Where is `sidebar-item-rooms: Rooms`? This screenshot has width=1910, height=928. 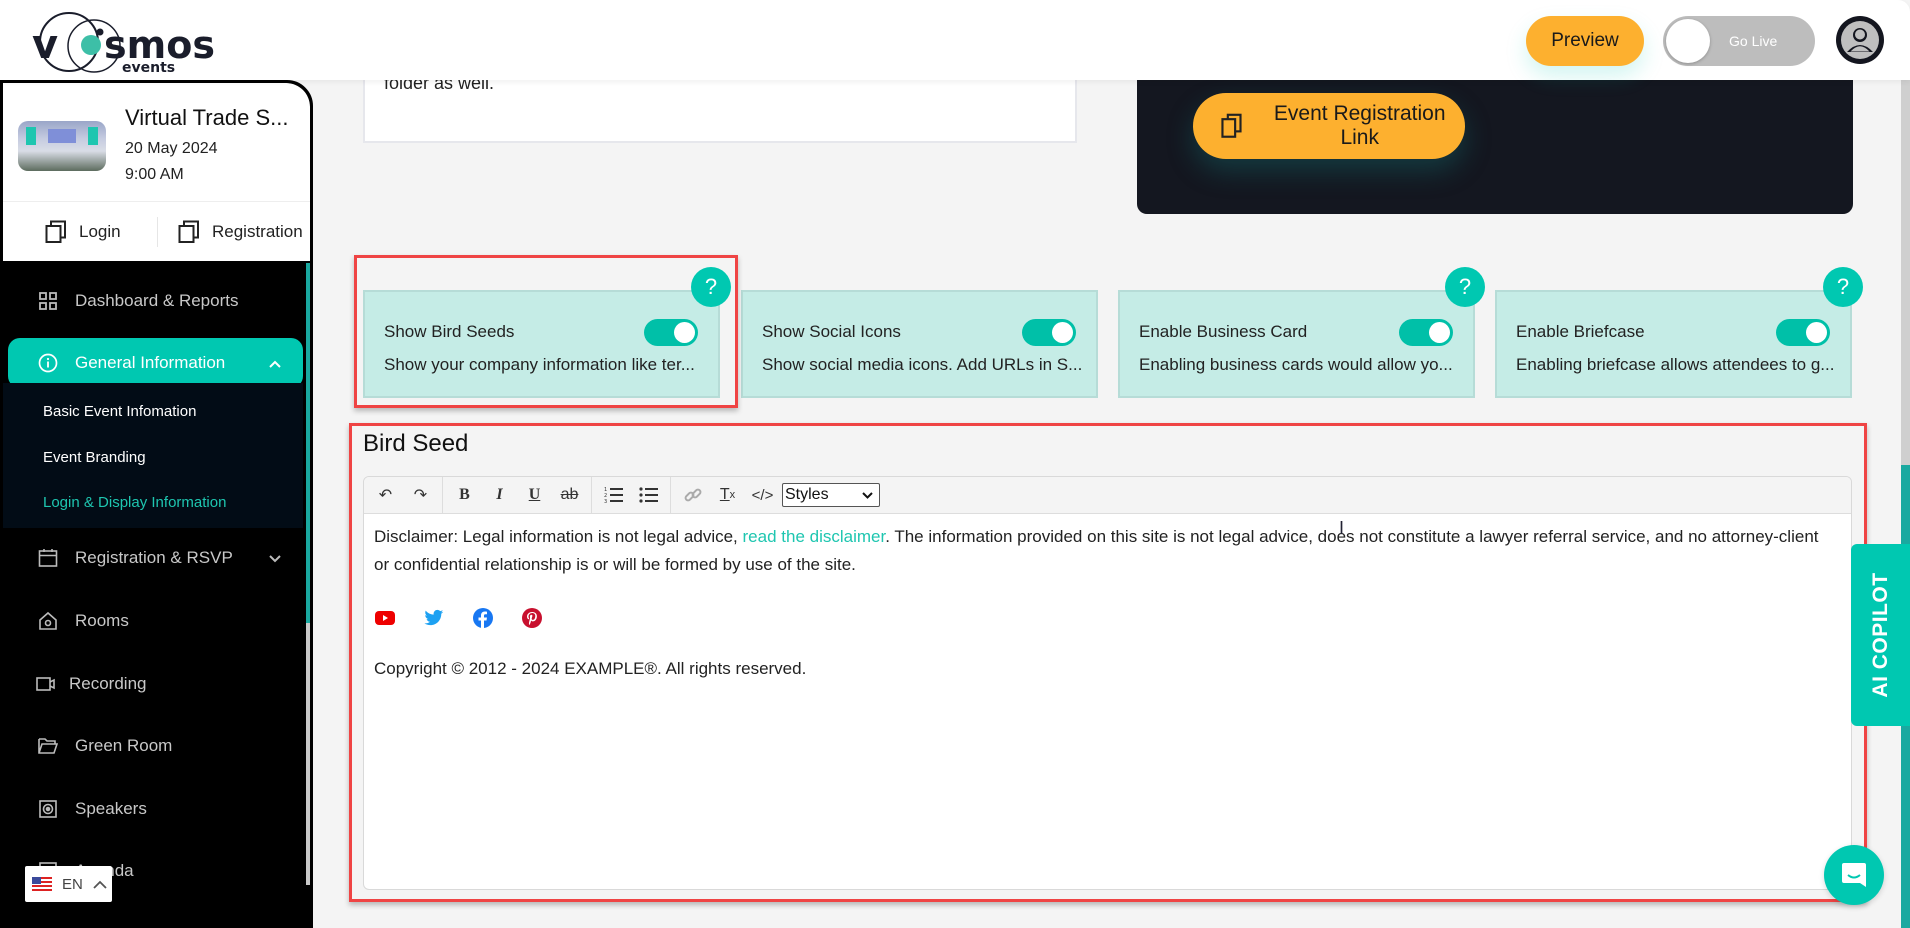
sidebar-item-rooms: Rooms is located at coordinates (153, 621).